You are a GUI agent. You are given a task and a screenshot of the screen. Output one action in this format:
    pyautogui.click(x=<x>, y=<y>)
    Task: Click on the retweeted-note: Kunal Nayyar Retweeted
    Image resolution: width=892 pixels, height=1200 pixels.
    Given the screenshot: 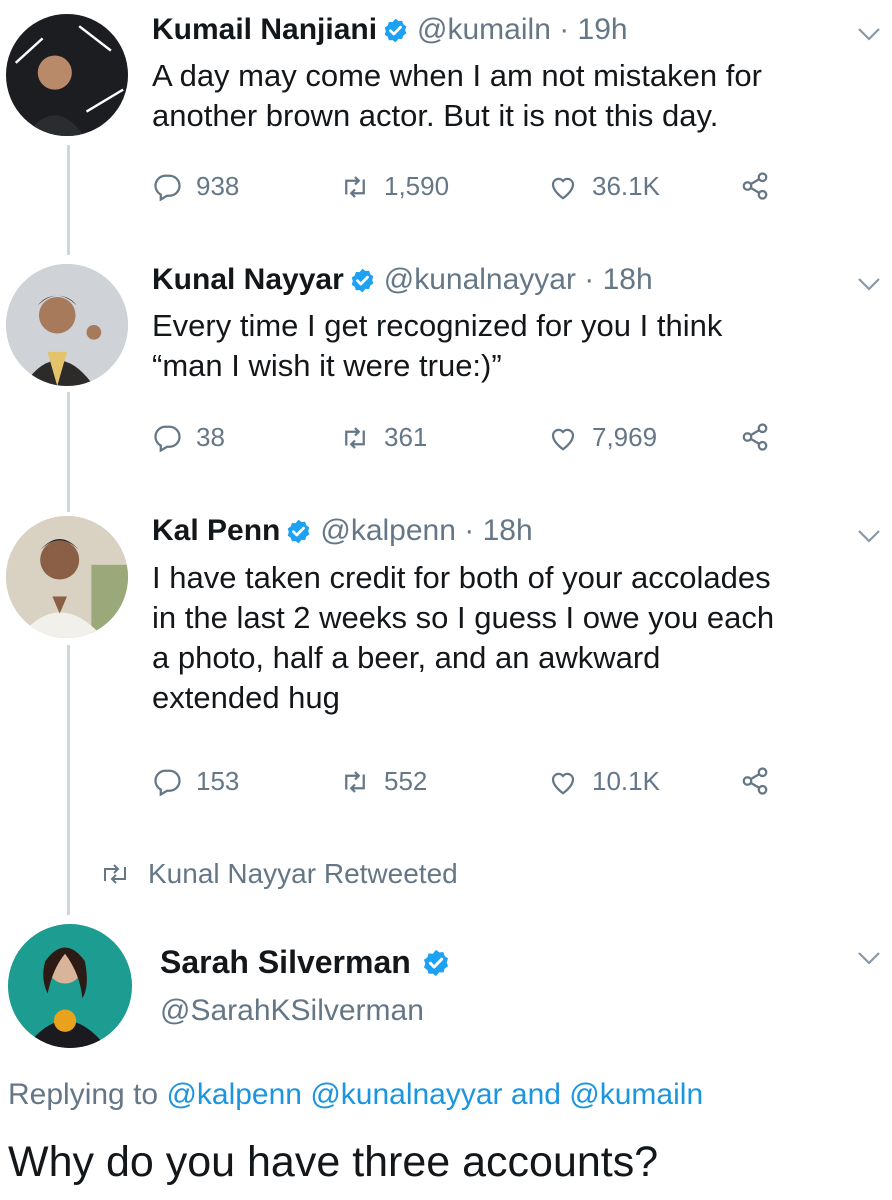 What is the action you would take?
    pyautogui.click(x=279, y=874)
    